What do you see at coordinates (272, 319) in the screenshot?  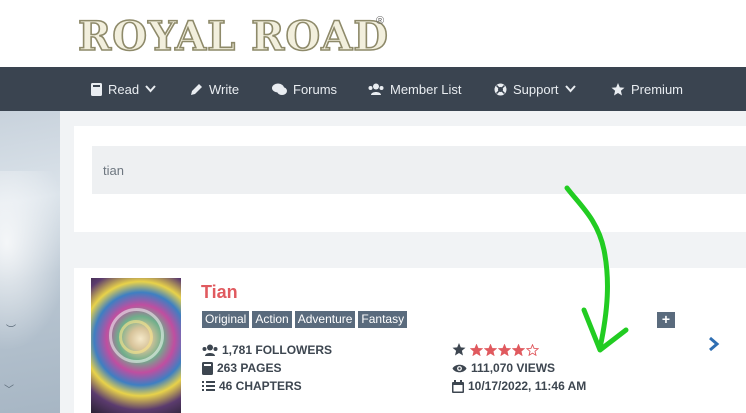 I see `tag-action: Action` at bounding box center [272, 319].